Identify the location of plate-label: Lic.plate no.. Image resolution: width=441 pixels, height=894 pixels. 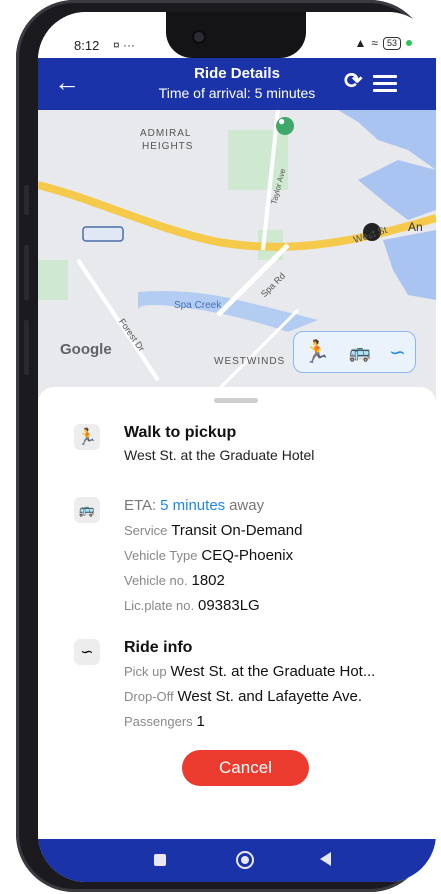
(159, 605).